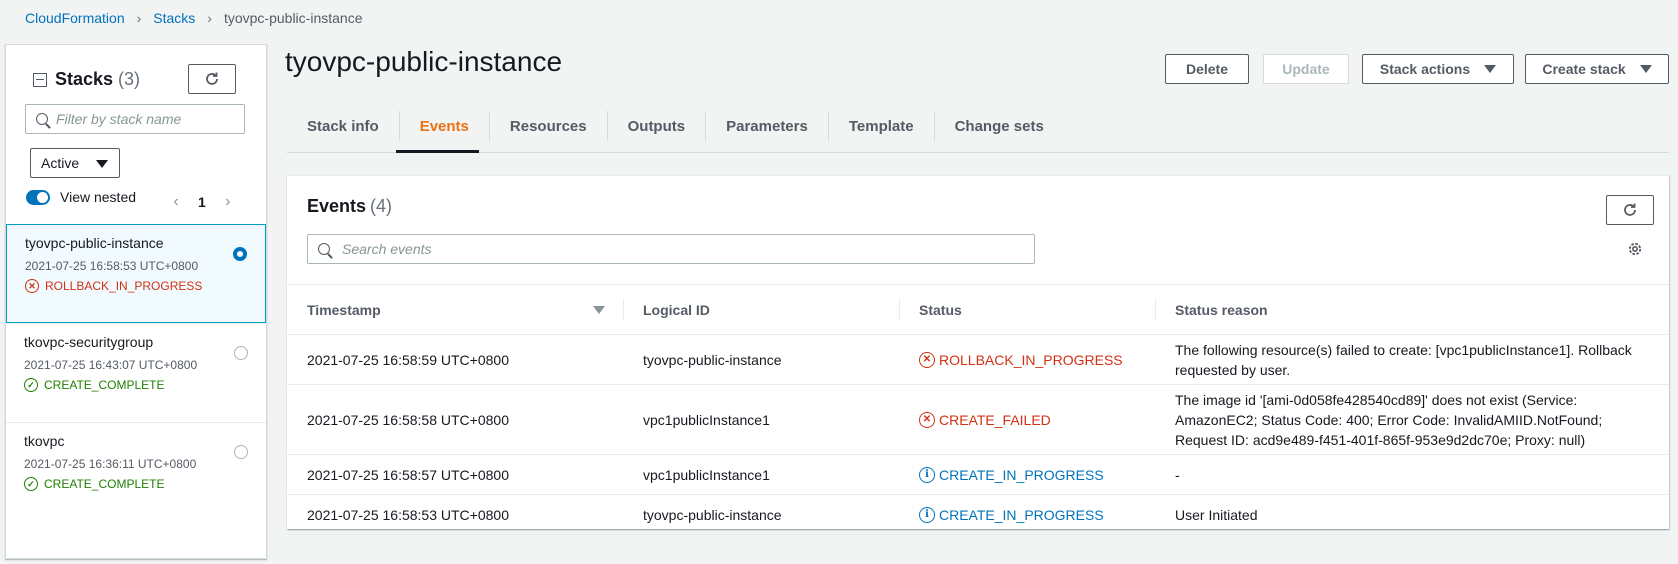  I want to click on sort-desc-icon, so click(599, 310).